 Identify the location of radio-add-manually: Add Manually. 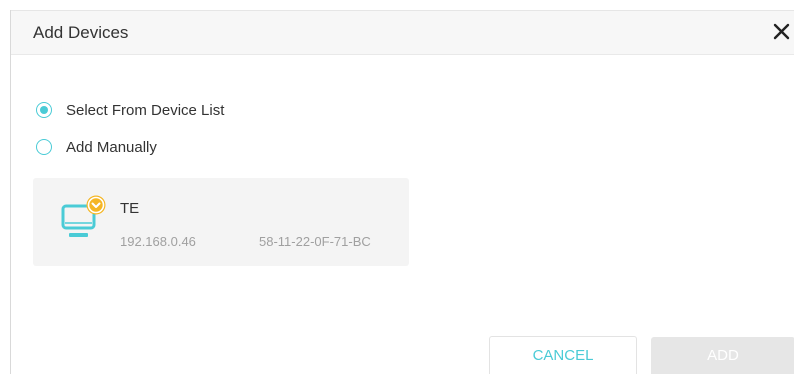
(96, 147).